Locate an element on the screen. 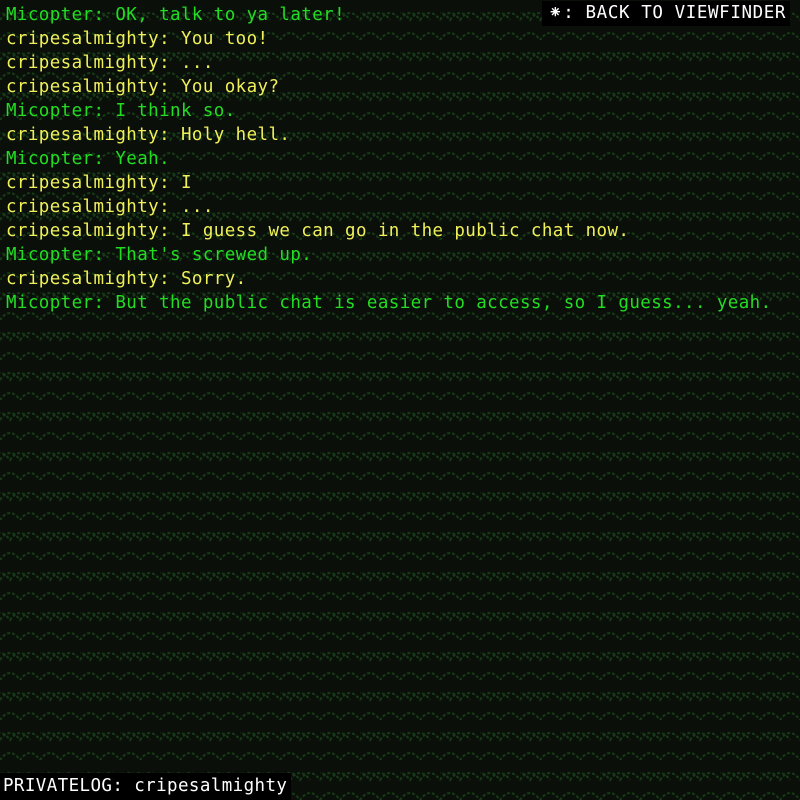 The image size is (800, 800). chat-message: Micopter: Yeah. is located at coordinates (88, 159).